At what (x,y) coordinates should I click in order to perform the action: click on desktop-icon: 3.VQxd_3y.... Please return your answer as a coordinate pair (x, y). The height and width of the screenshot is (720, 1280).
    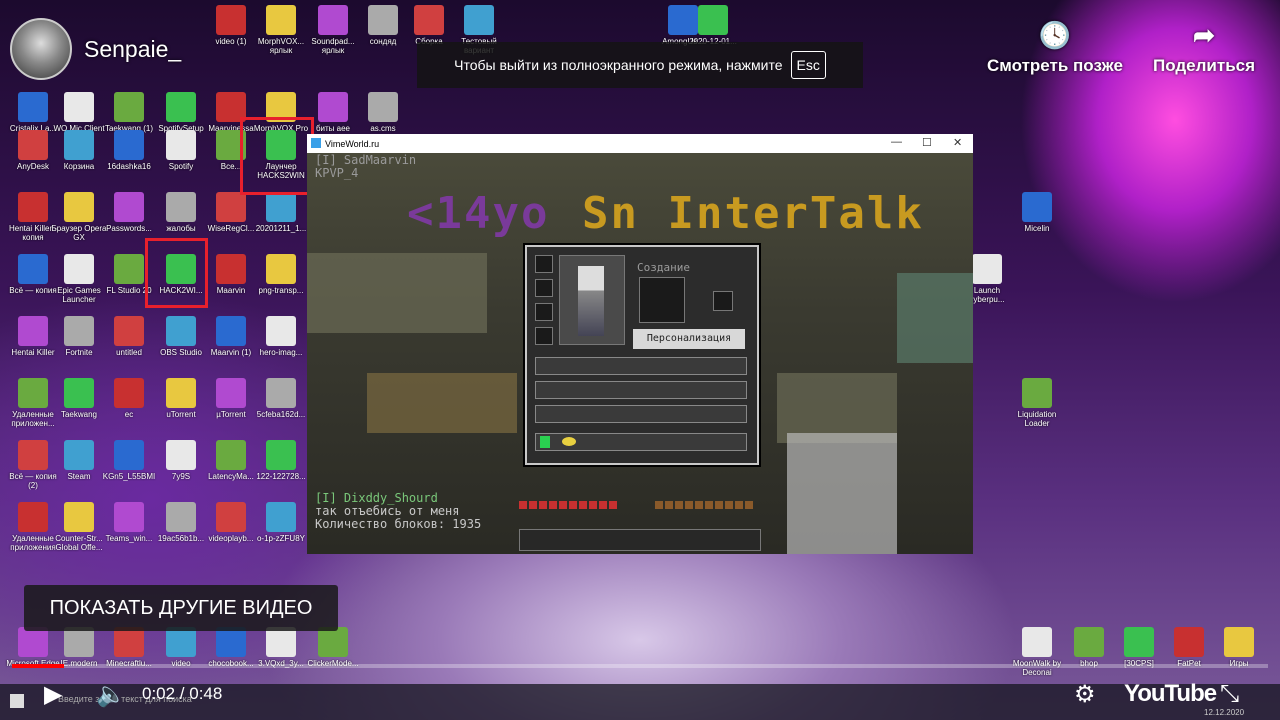
    Looking at the image, I should click on (281, 647).